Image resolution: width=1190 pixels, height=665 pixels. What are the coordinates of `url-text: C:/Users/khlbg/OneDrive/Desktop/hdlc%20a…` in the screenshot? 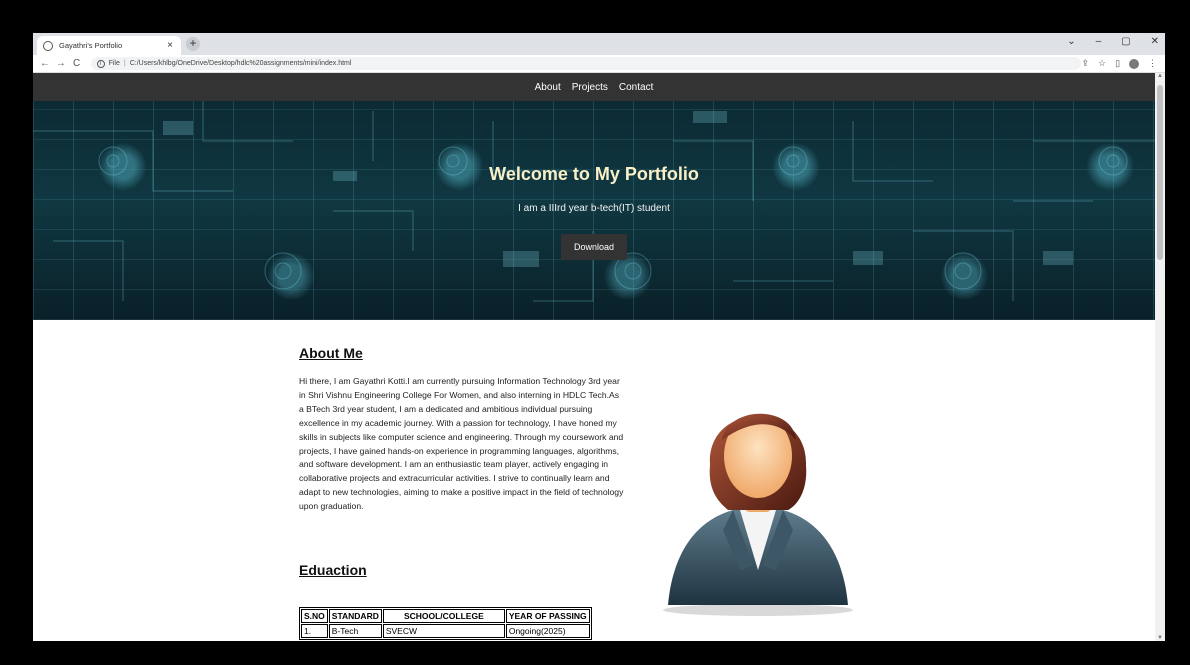 It's located at (241, 63).